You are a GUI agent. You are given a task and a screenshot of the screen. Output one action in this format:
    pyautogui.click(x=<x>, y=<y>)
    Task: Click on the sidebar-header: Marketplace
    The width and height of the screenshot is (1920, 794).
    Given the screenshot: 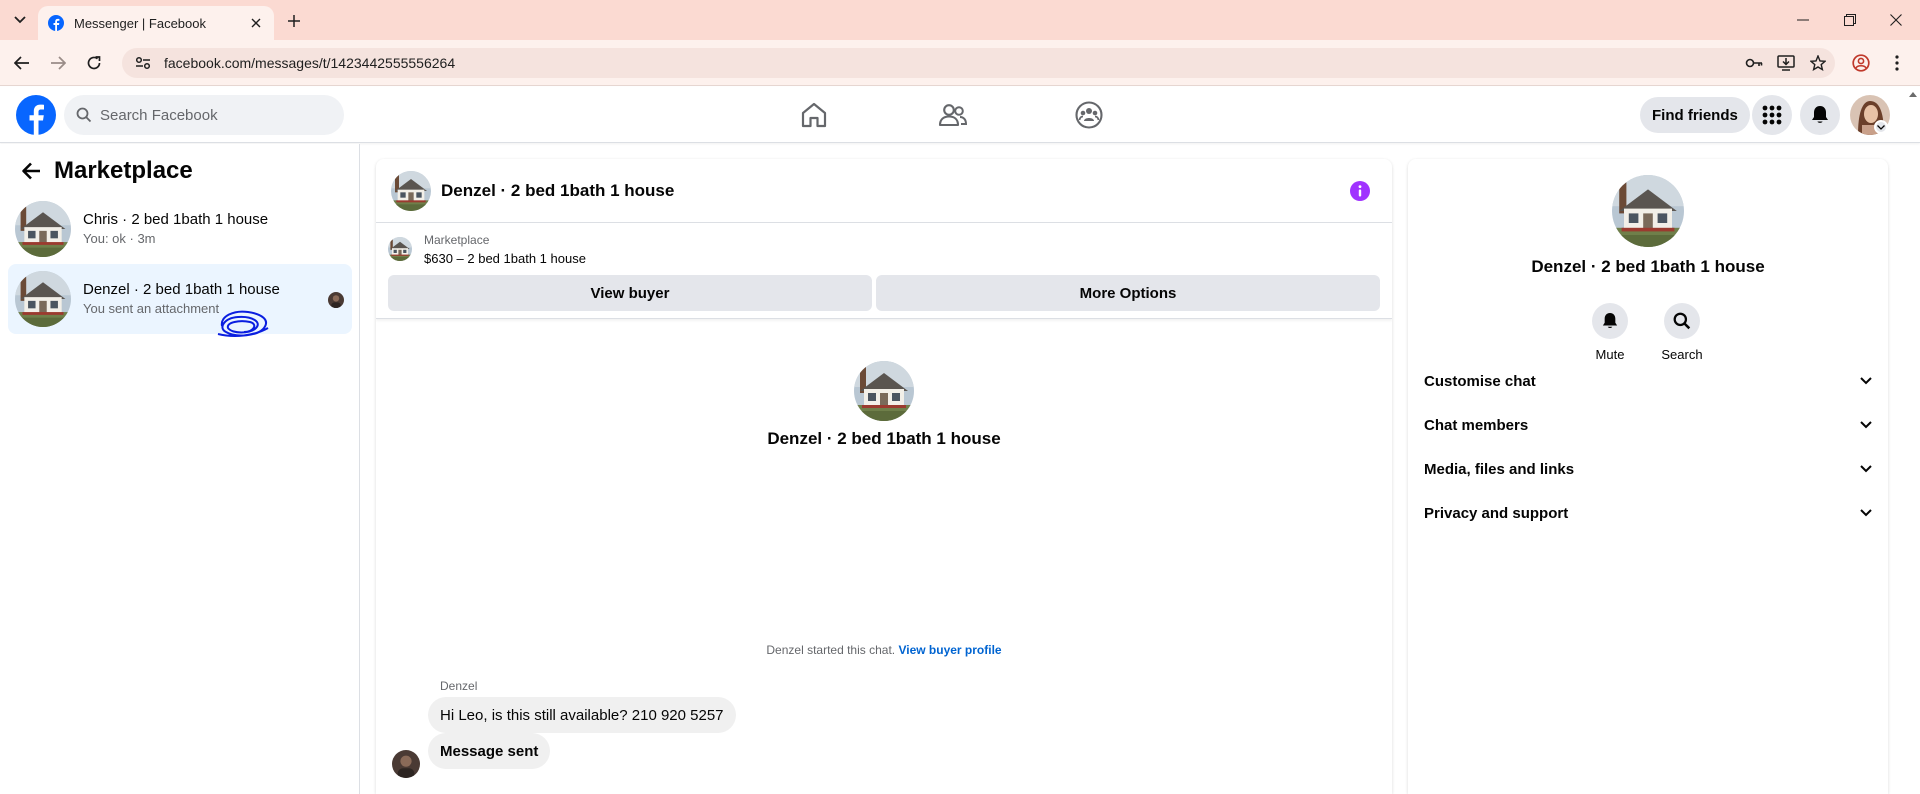 What is the action you would take?
    pyautogui.click(x=104, y=171)
    